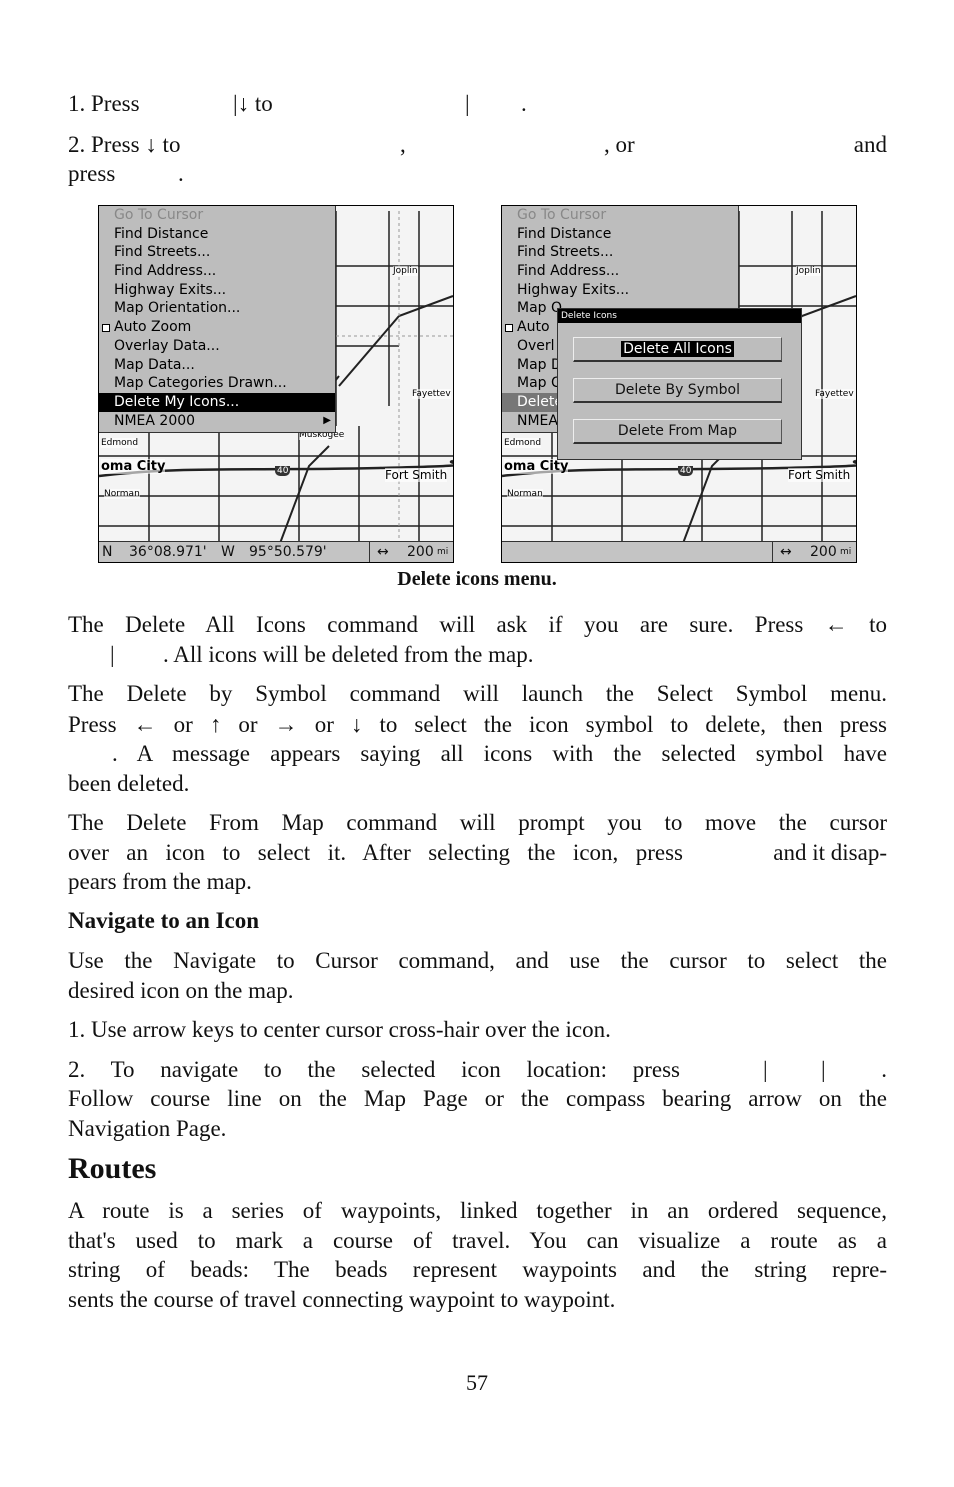  I want to click on page-number: 57, so click(477, 1382).